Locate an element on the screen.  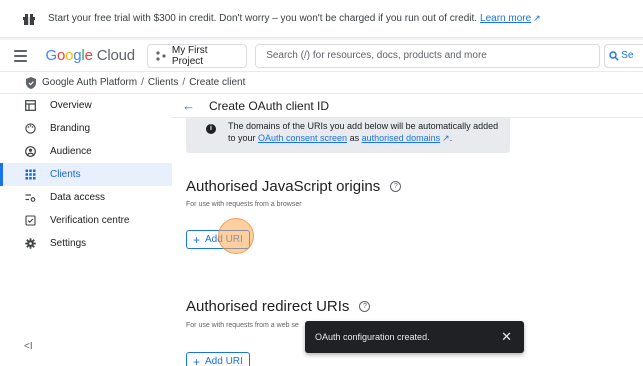
sidebar-item-label: Overview is located at coordinates (71, 105).